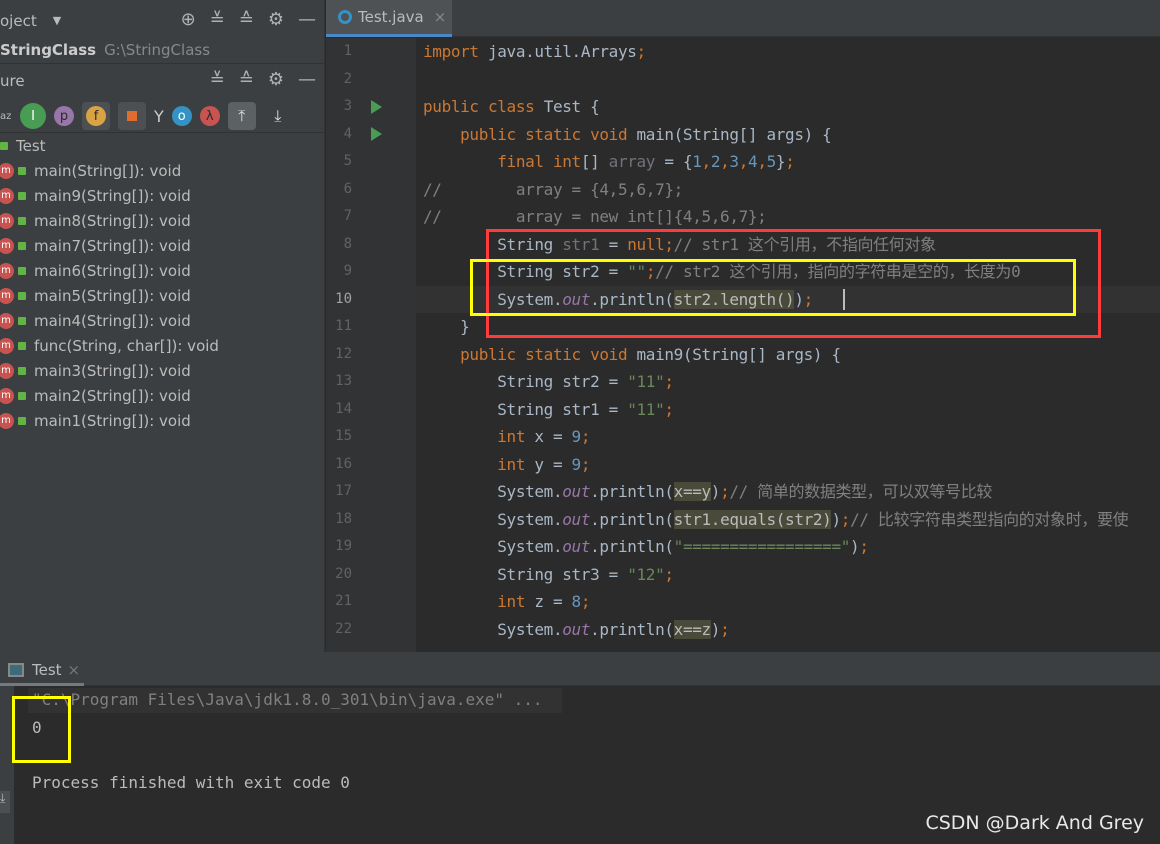 Image resolution: width=1160 pixels, height=844 pixels. Describe the element at coordinates (576, 491) in the screenshot. I see `code-token: out` at that location.